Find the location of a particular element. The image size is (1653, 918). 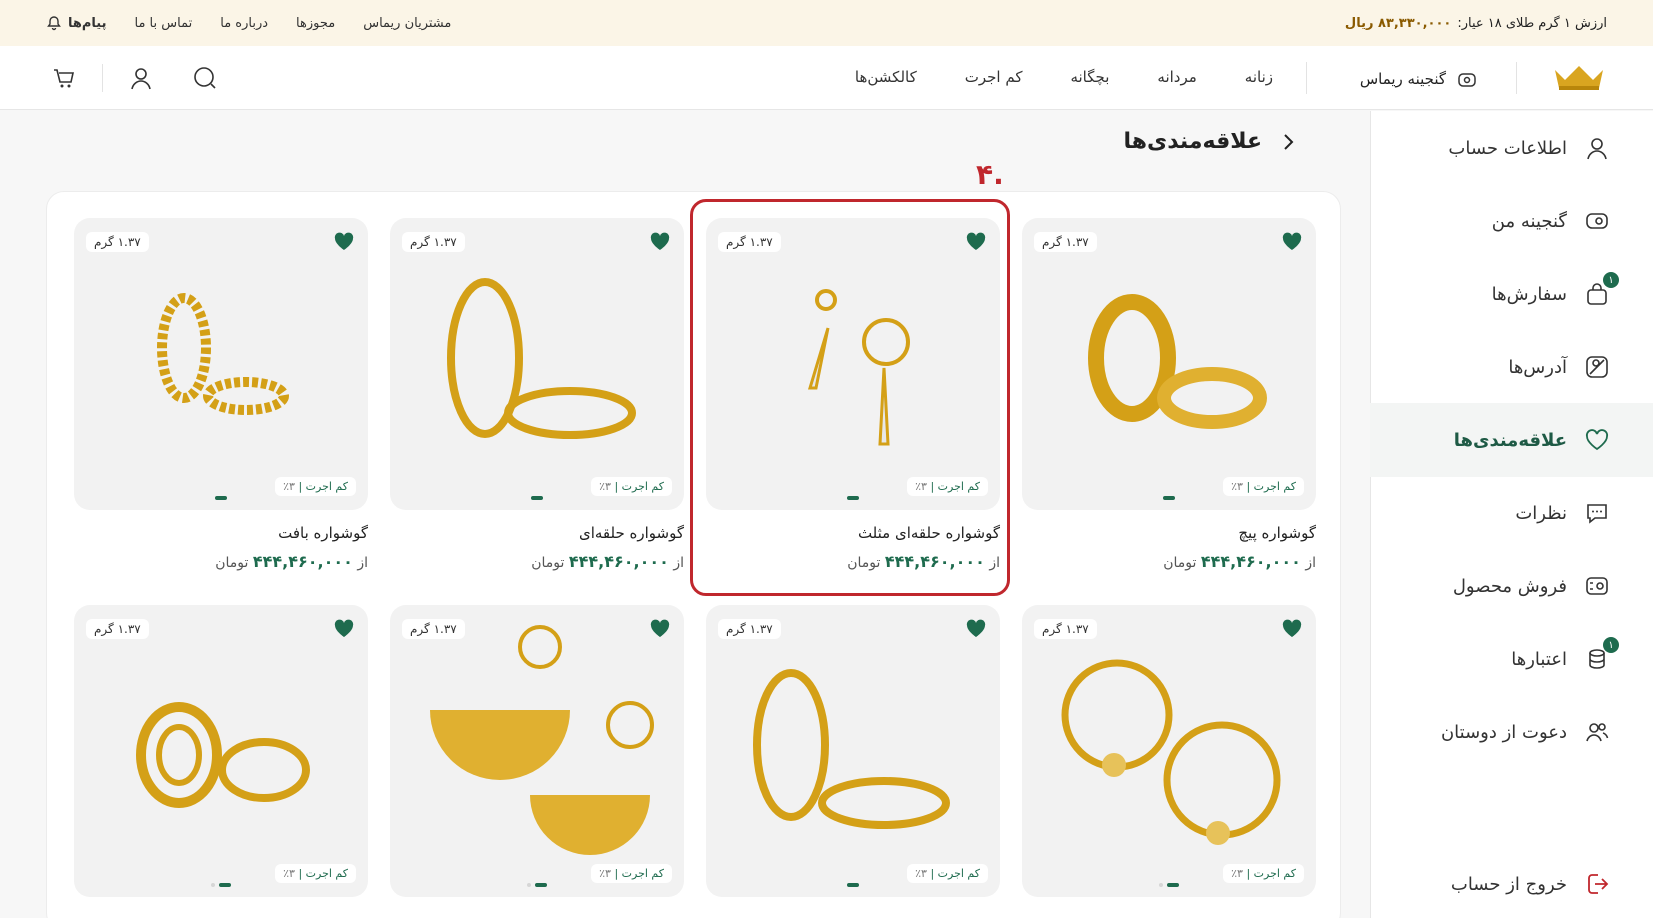

price-prefix: از is located at coordinates (678, 563).